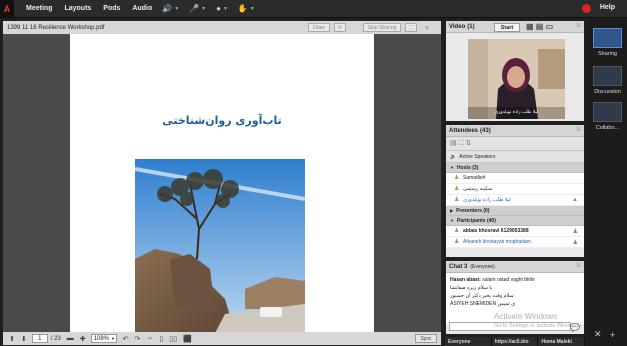 Image resolution: width=627 pixels, height=346 pixels. What do you see at coordinates (515, 200) in the screenshot?
I see `host-row: ♟ لیلا طلب زاده نوبلدوزی ▲` at bounding box center [515, 200].